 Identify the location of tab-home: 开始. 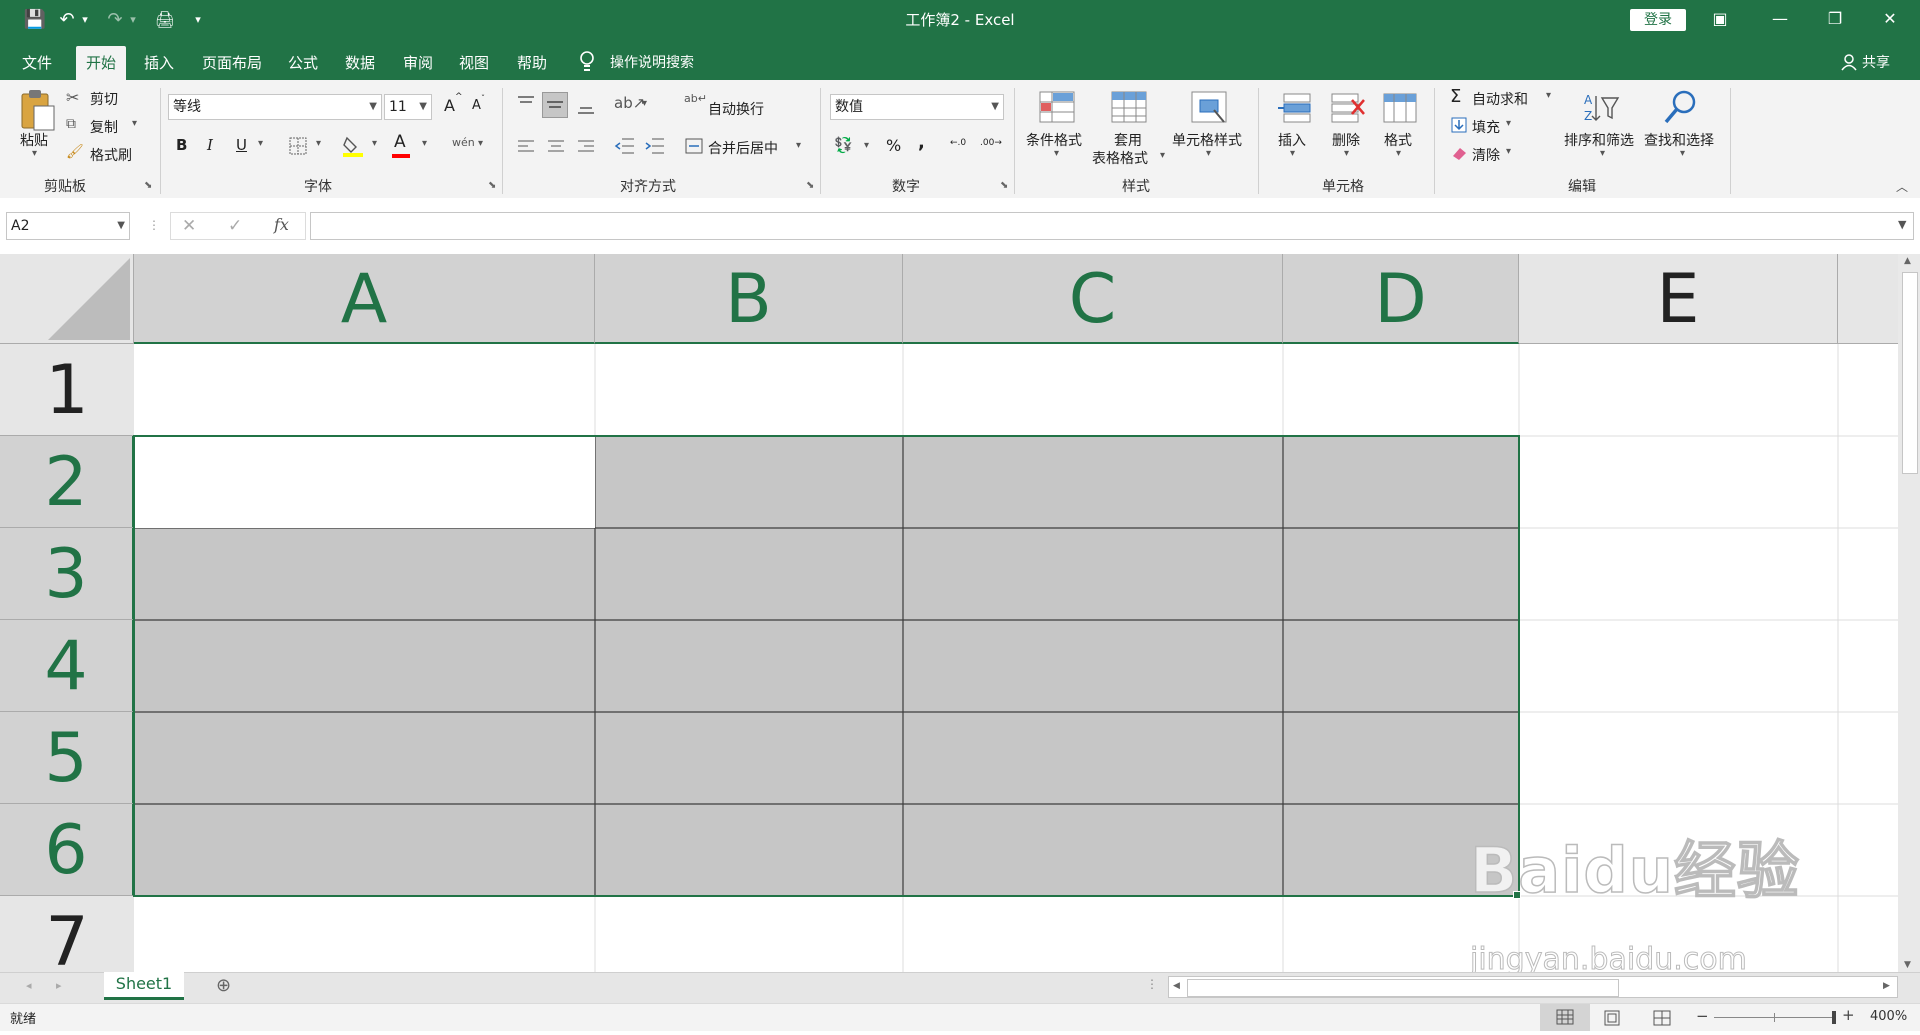
(101, 63).